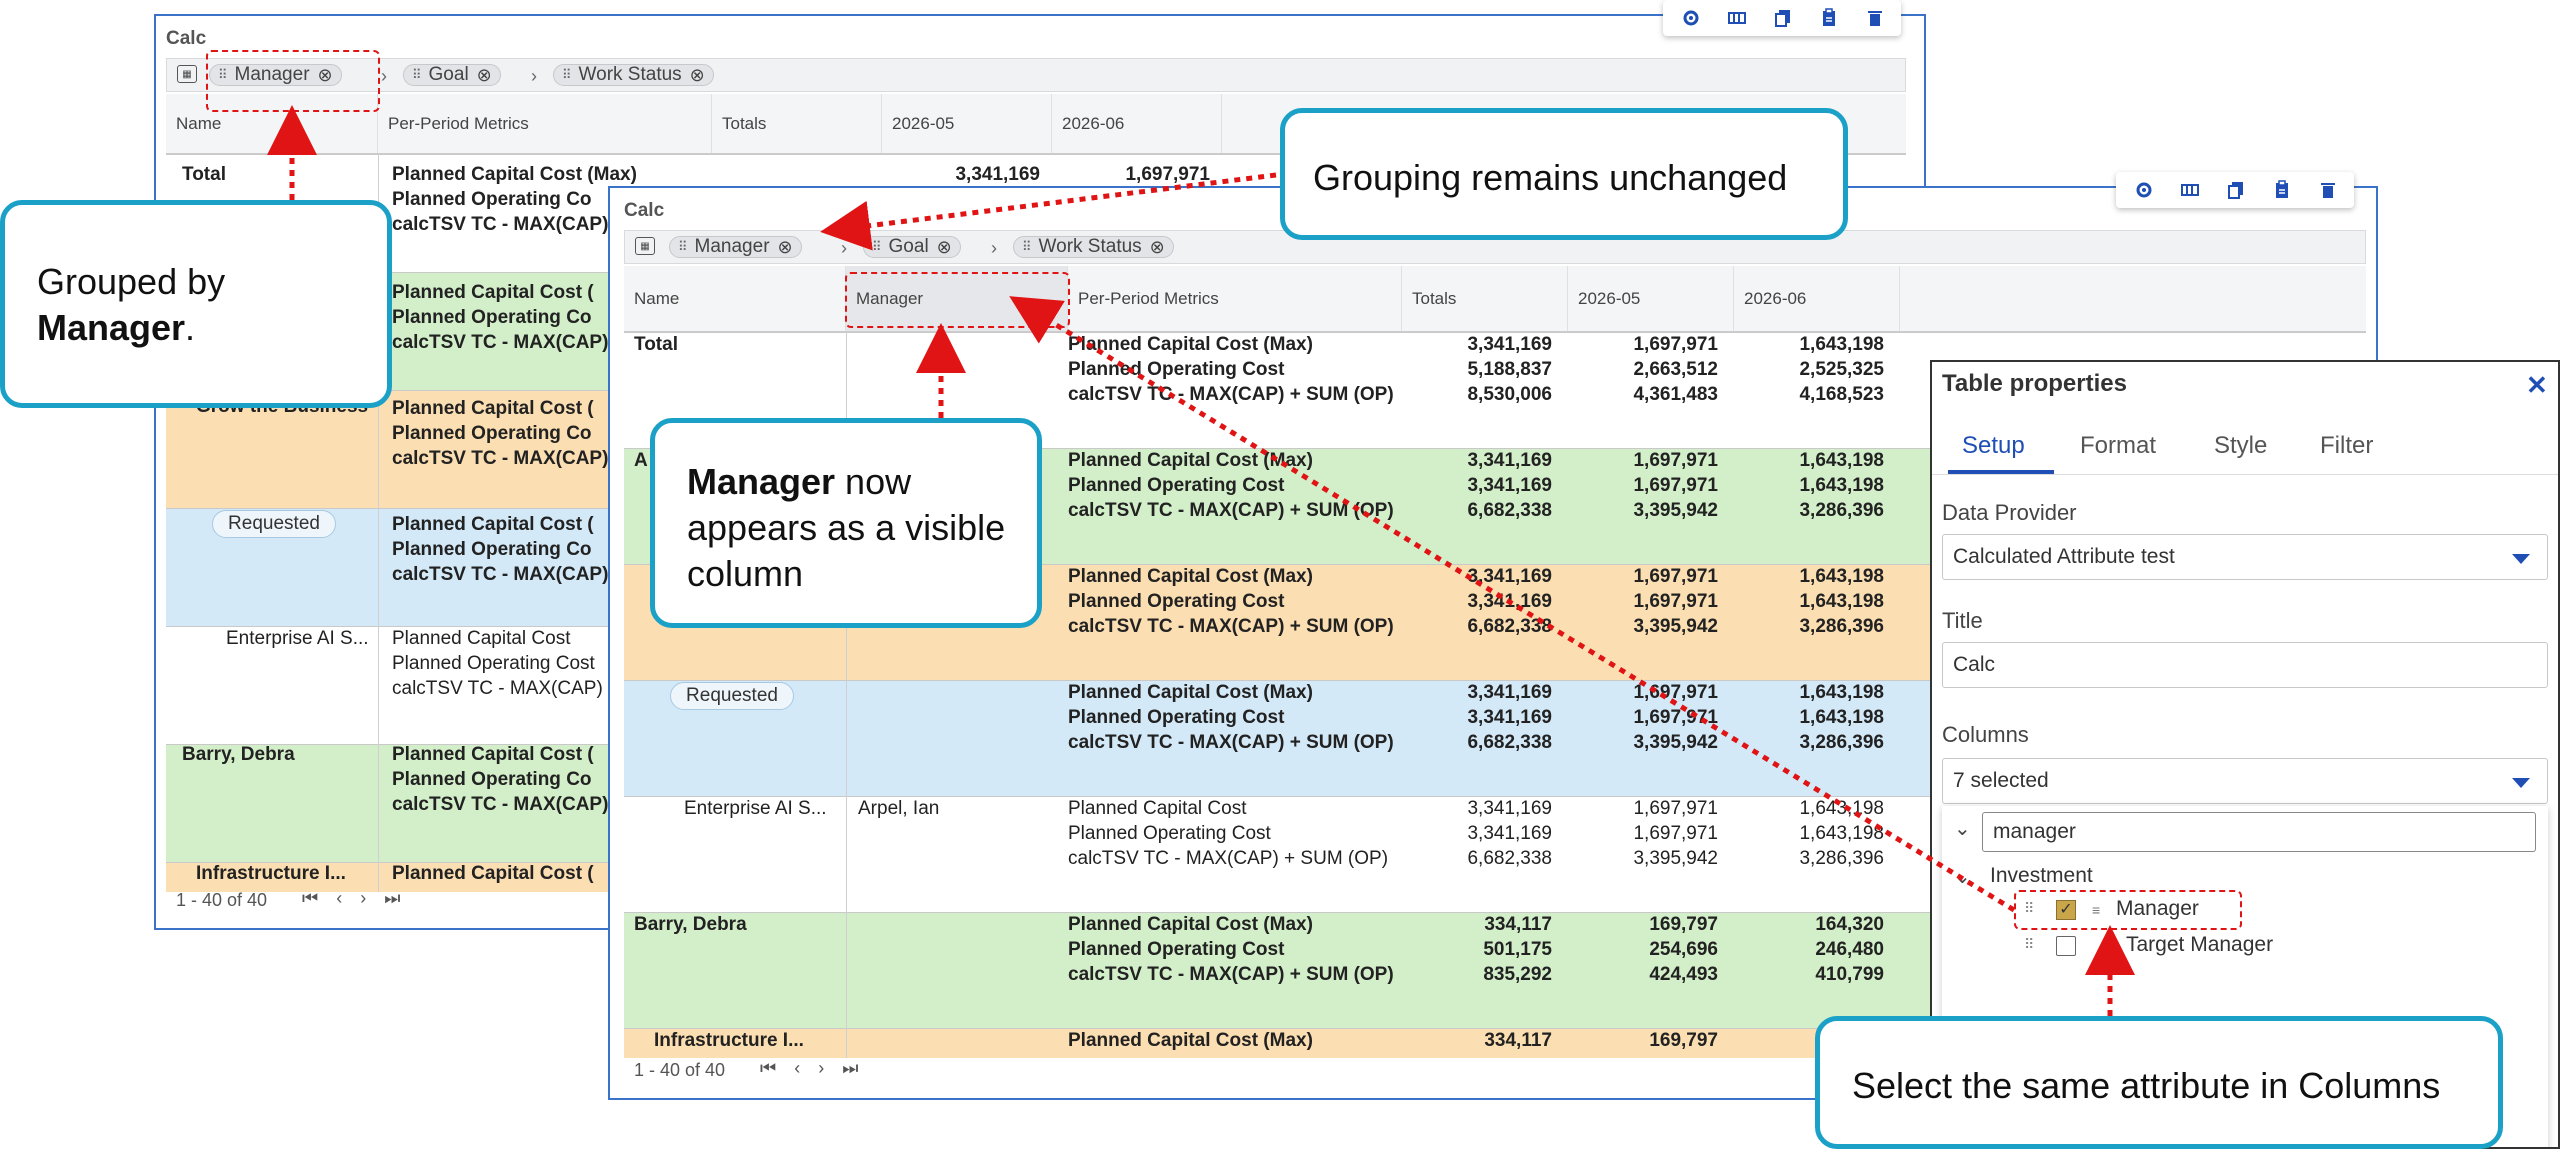  What do you see at coordinates (2034, 383) in the screenshot?
I see `panel-title: Table properties` at bounding box center [2034, 383].